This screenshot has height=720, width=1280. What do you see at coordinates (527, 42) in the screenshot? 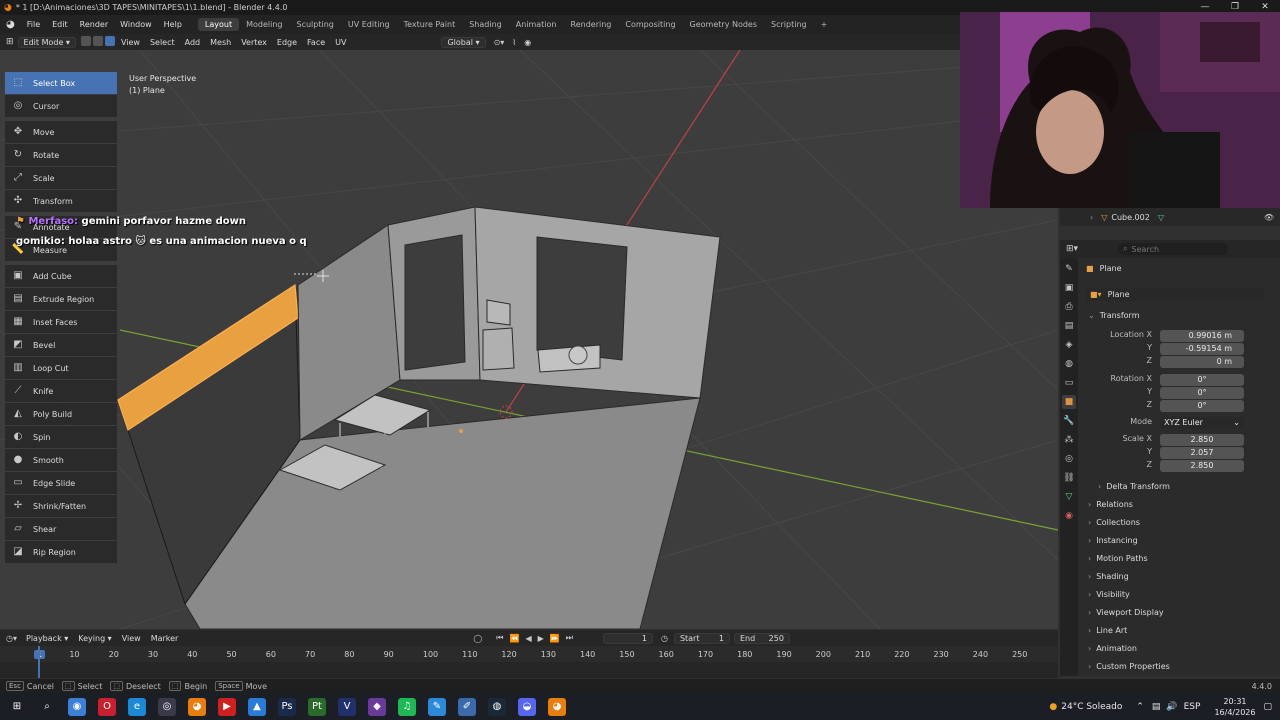
I see `proportional-edit-icon: ◉` at bounding box center [527, 42].